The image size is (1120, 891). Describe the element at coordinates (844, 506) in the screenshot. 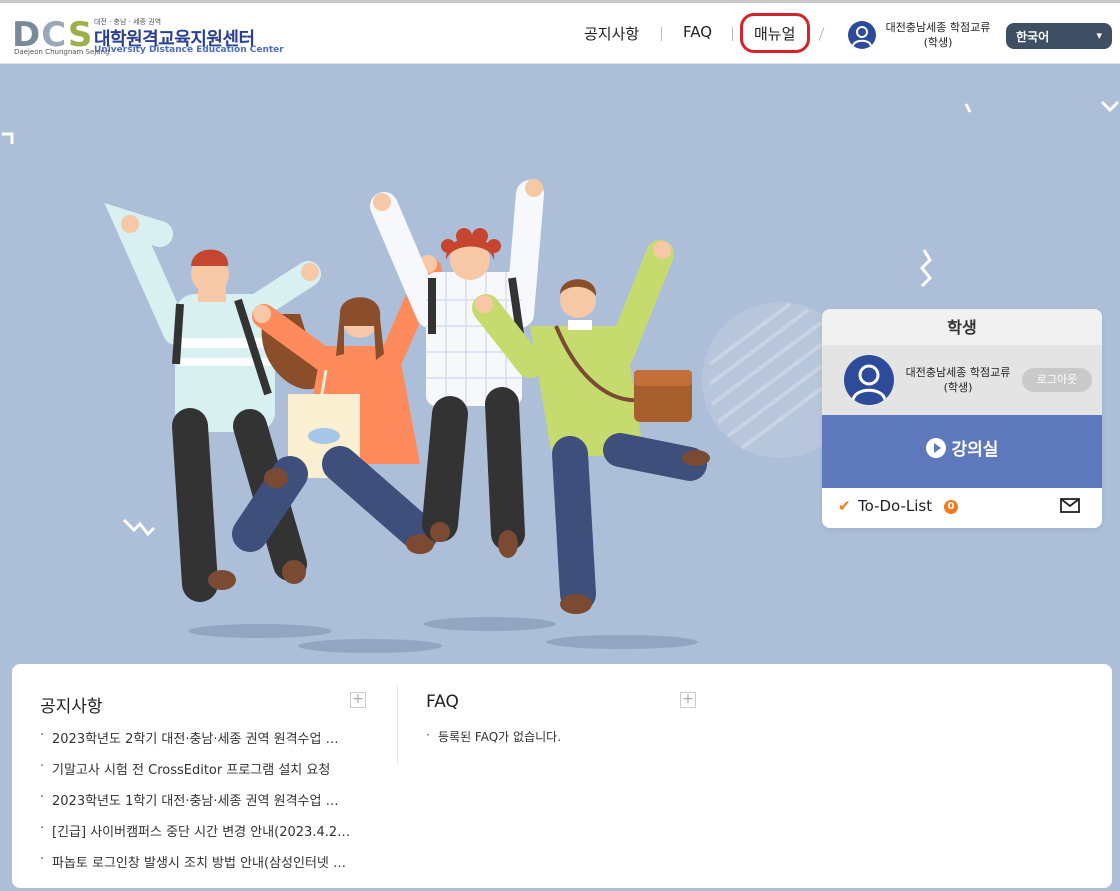

I see `check-icon: ✔` at that location.